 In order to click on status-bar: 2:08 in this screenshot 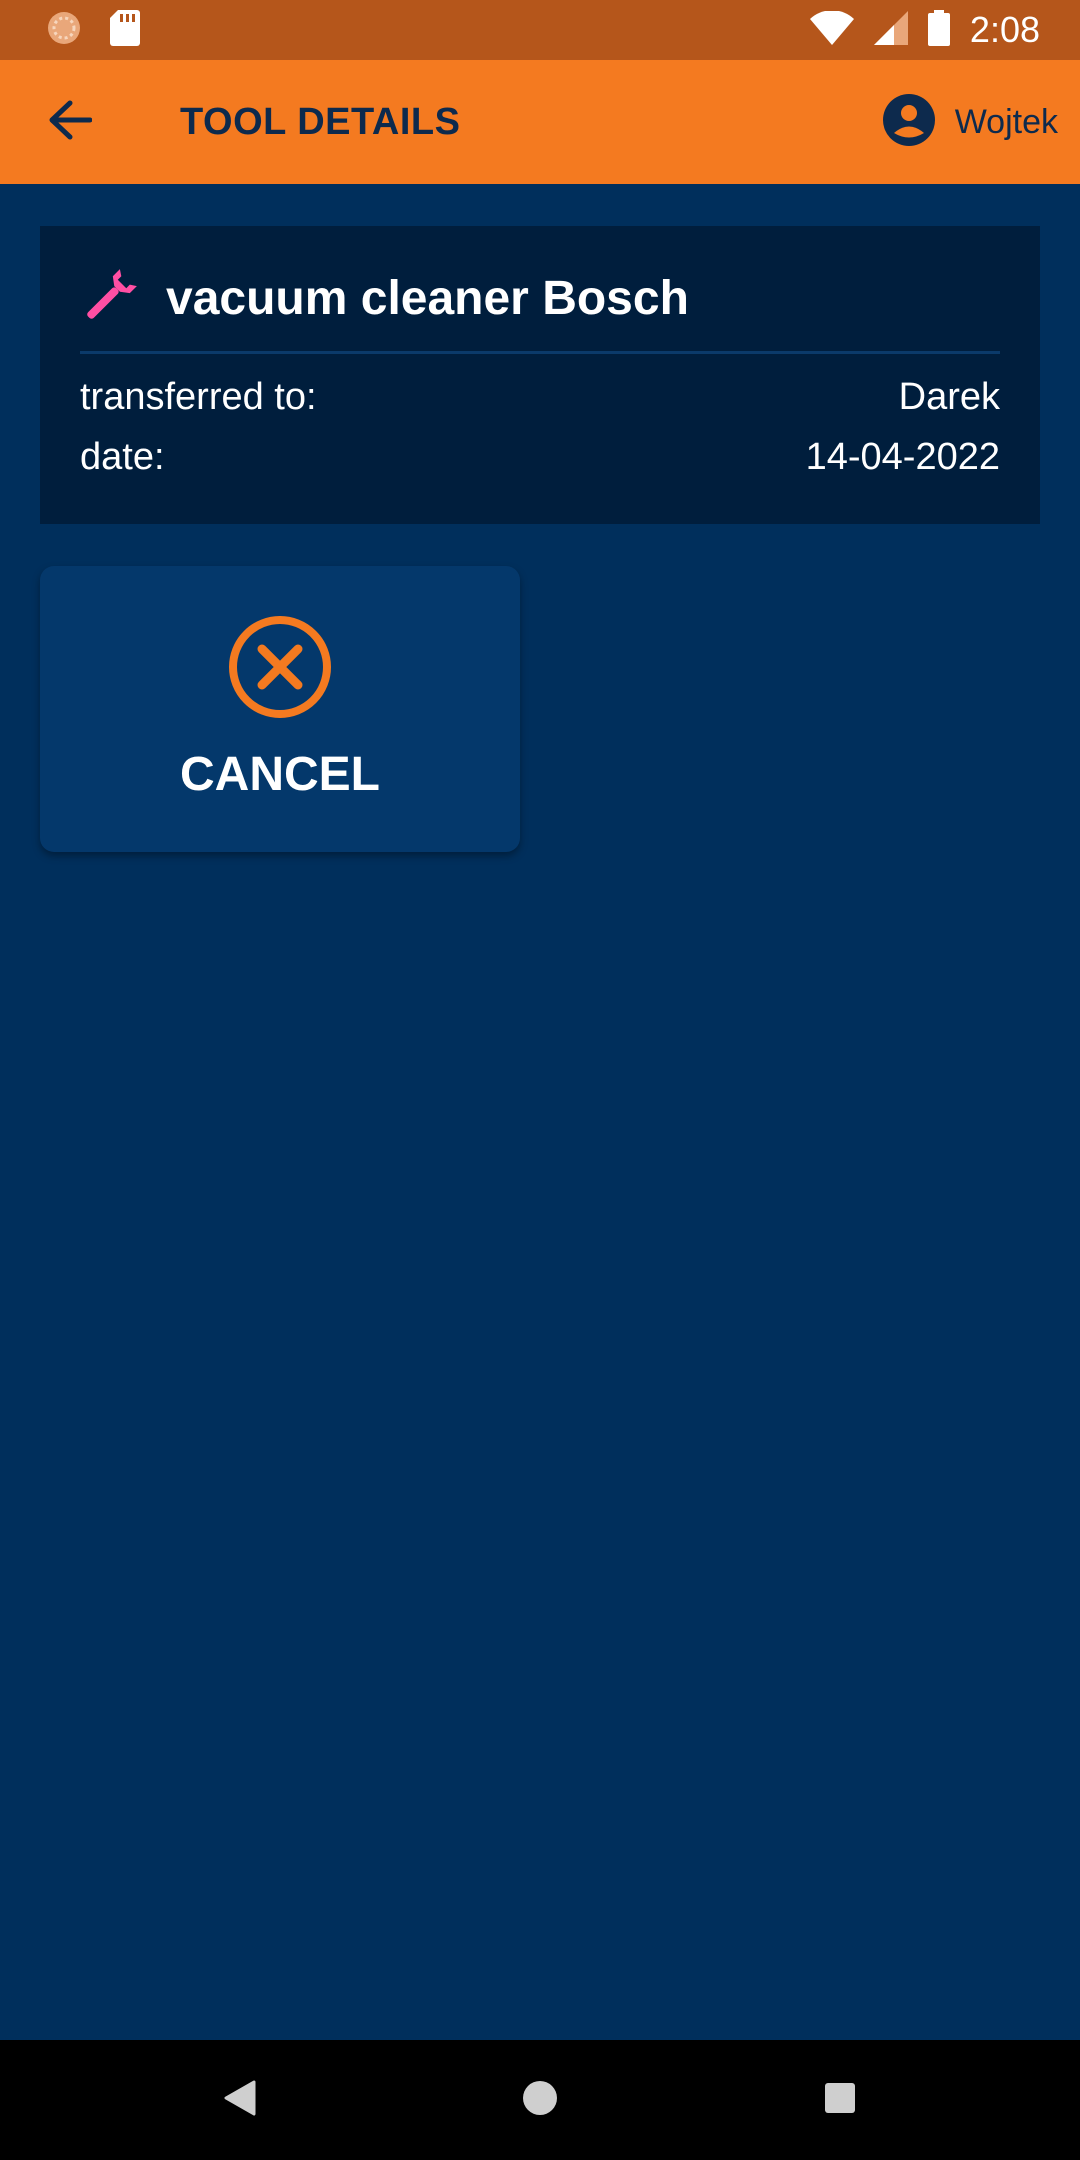, I will do `click(540, 30)`.